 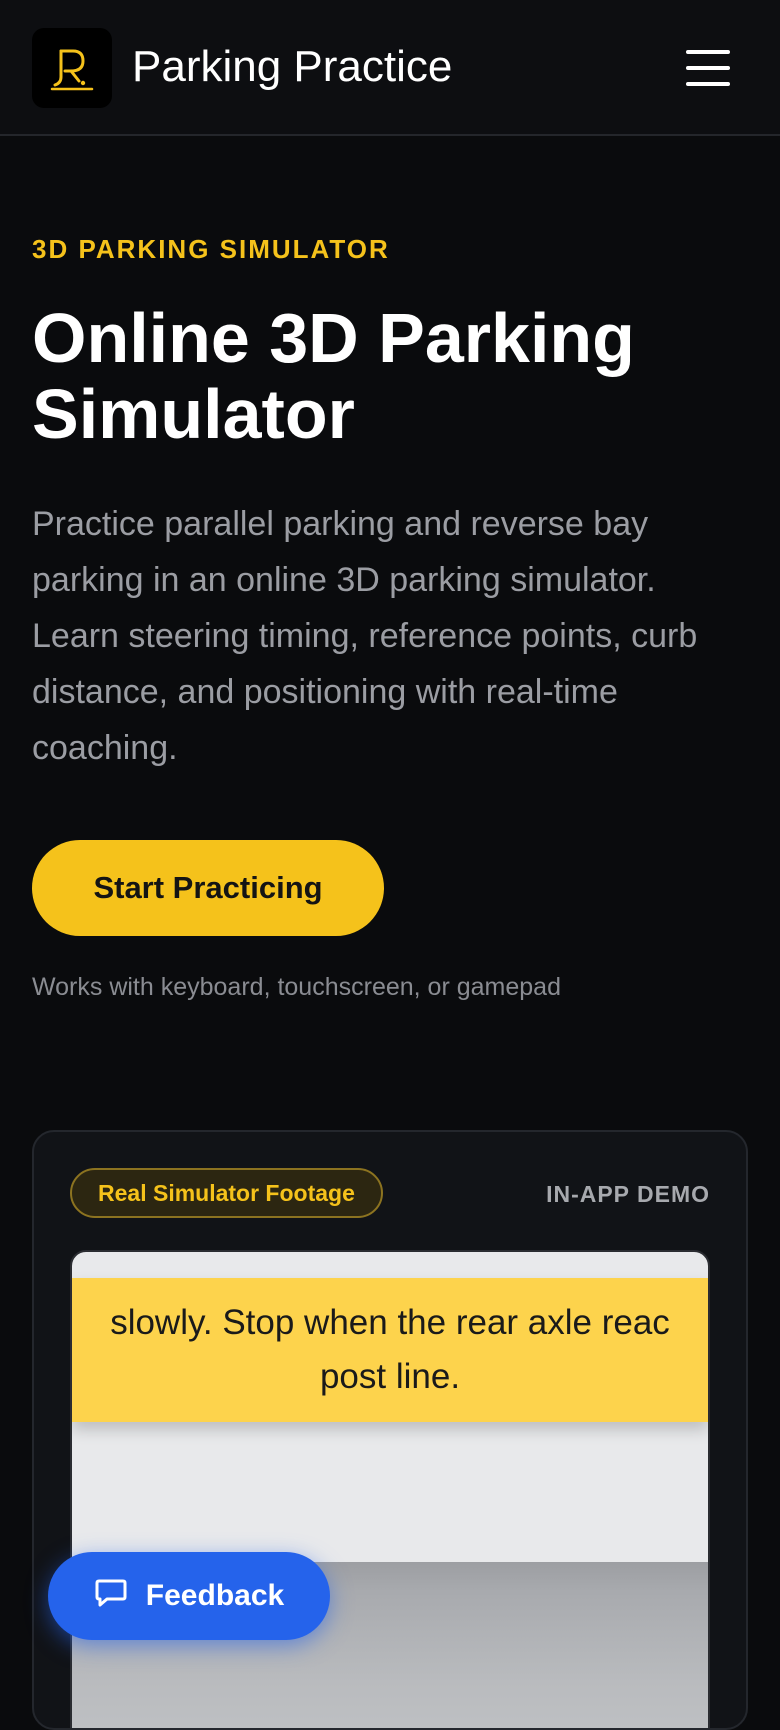 I want to click on footage-badge: Real Simulator Footage, so click(x=226, y=1193).